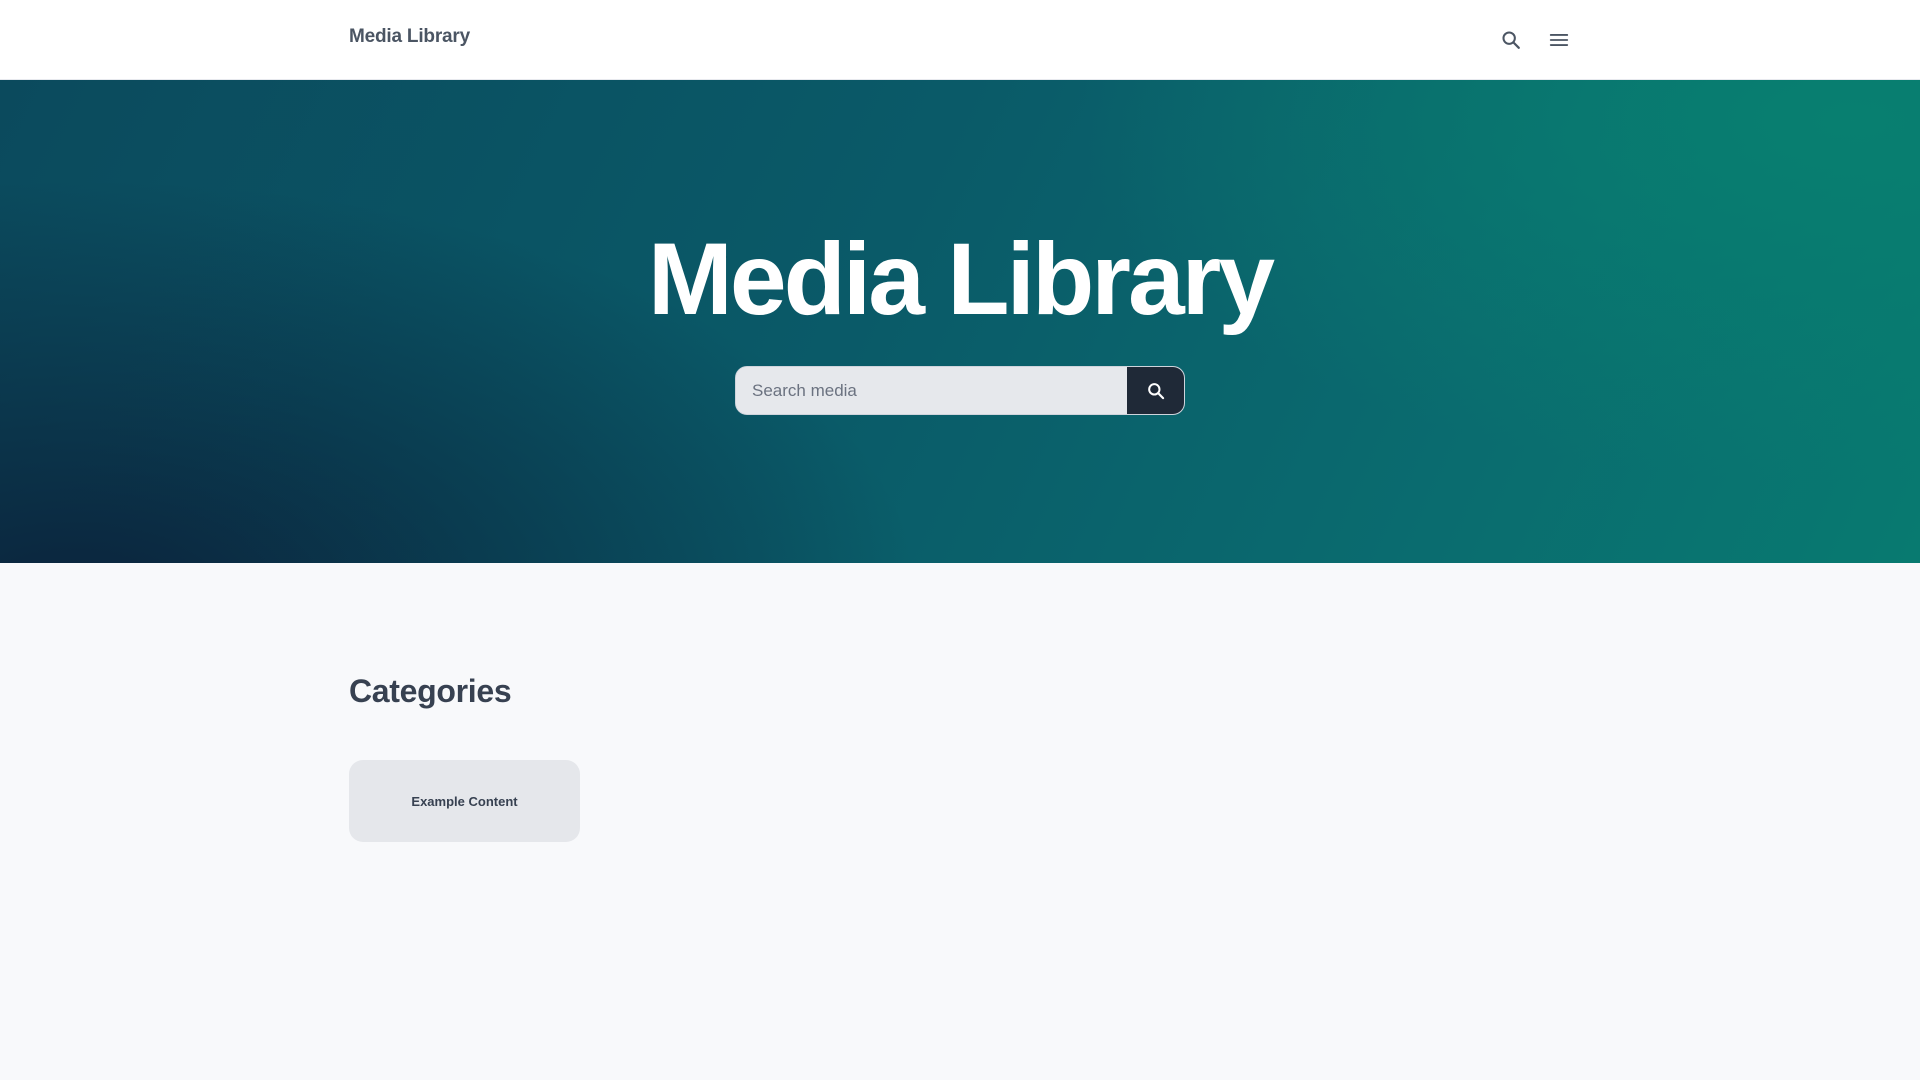 The width and height of the screenshot is (1920, 1080). I want to click on category-card-example-content: Example Content, so click(464, 801).